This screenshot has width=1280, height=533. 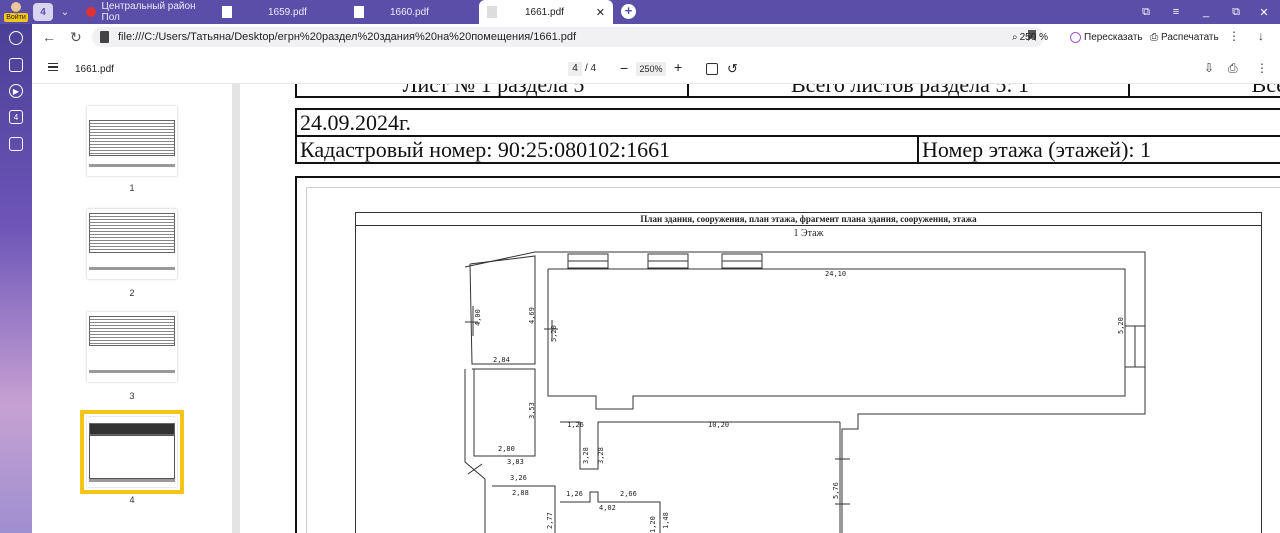 I want to click on dimension-label: 3,26, so click(x=518, y=478).